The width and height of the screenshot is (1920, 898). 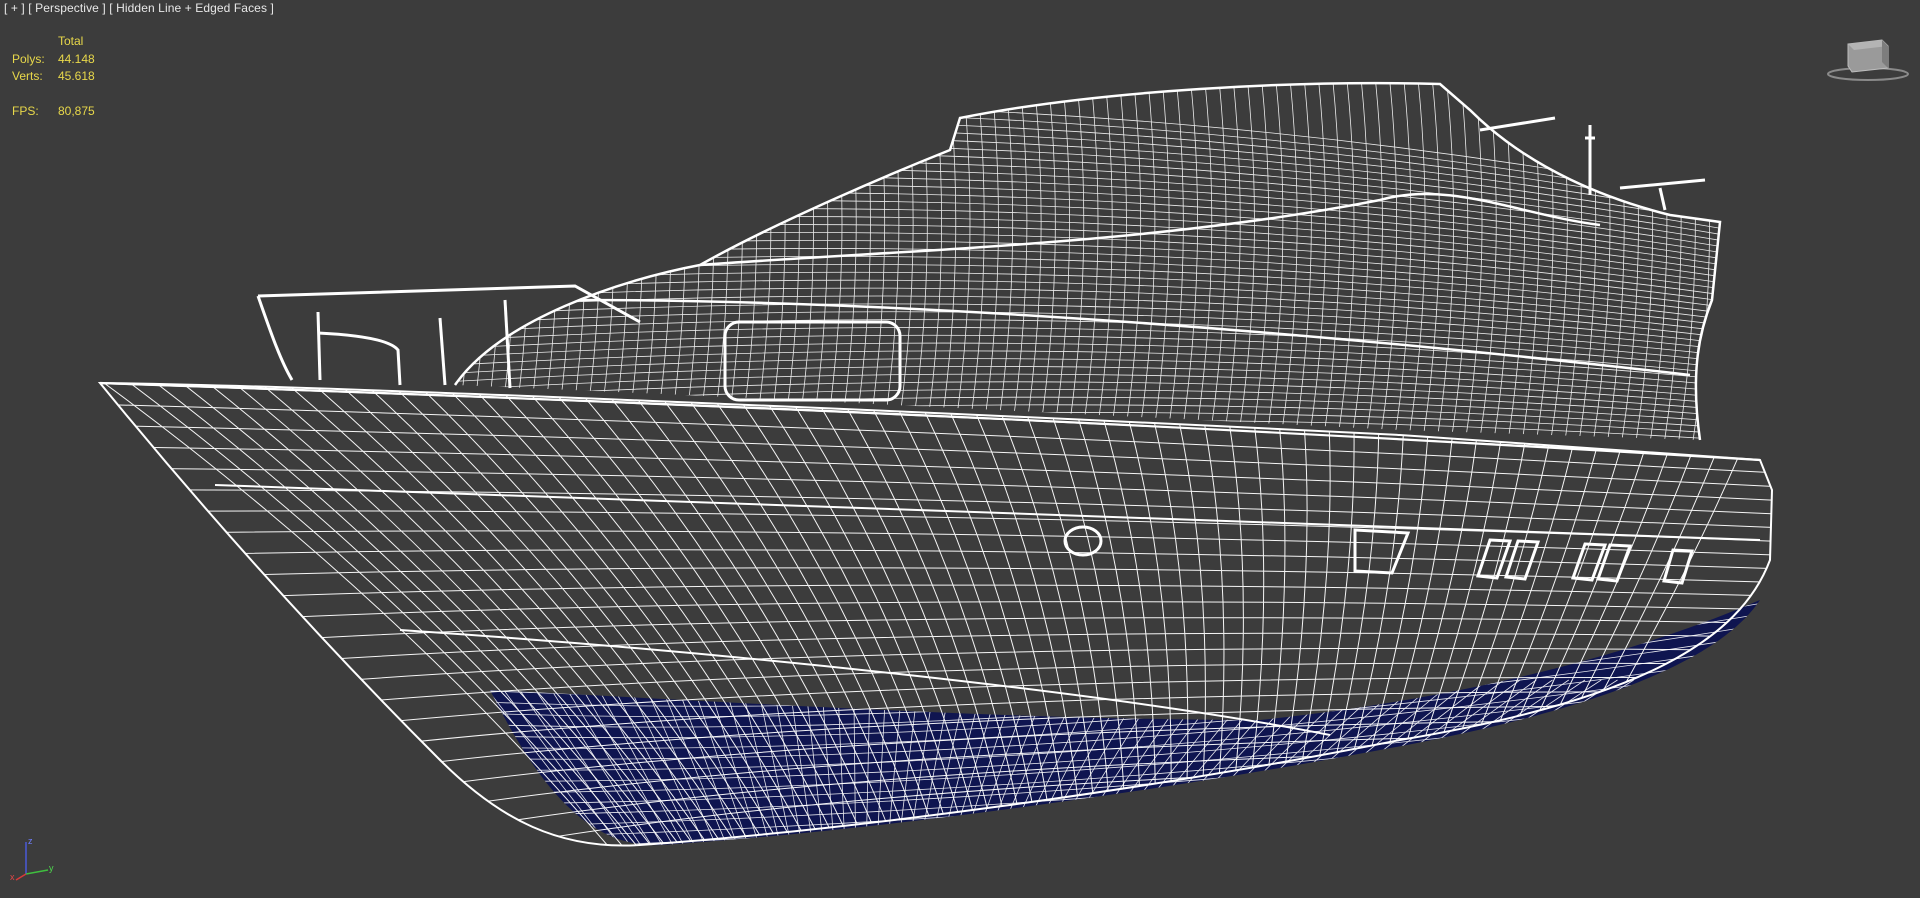 I want to click on verts-value: 45.618, so click(x=76, y=76).